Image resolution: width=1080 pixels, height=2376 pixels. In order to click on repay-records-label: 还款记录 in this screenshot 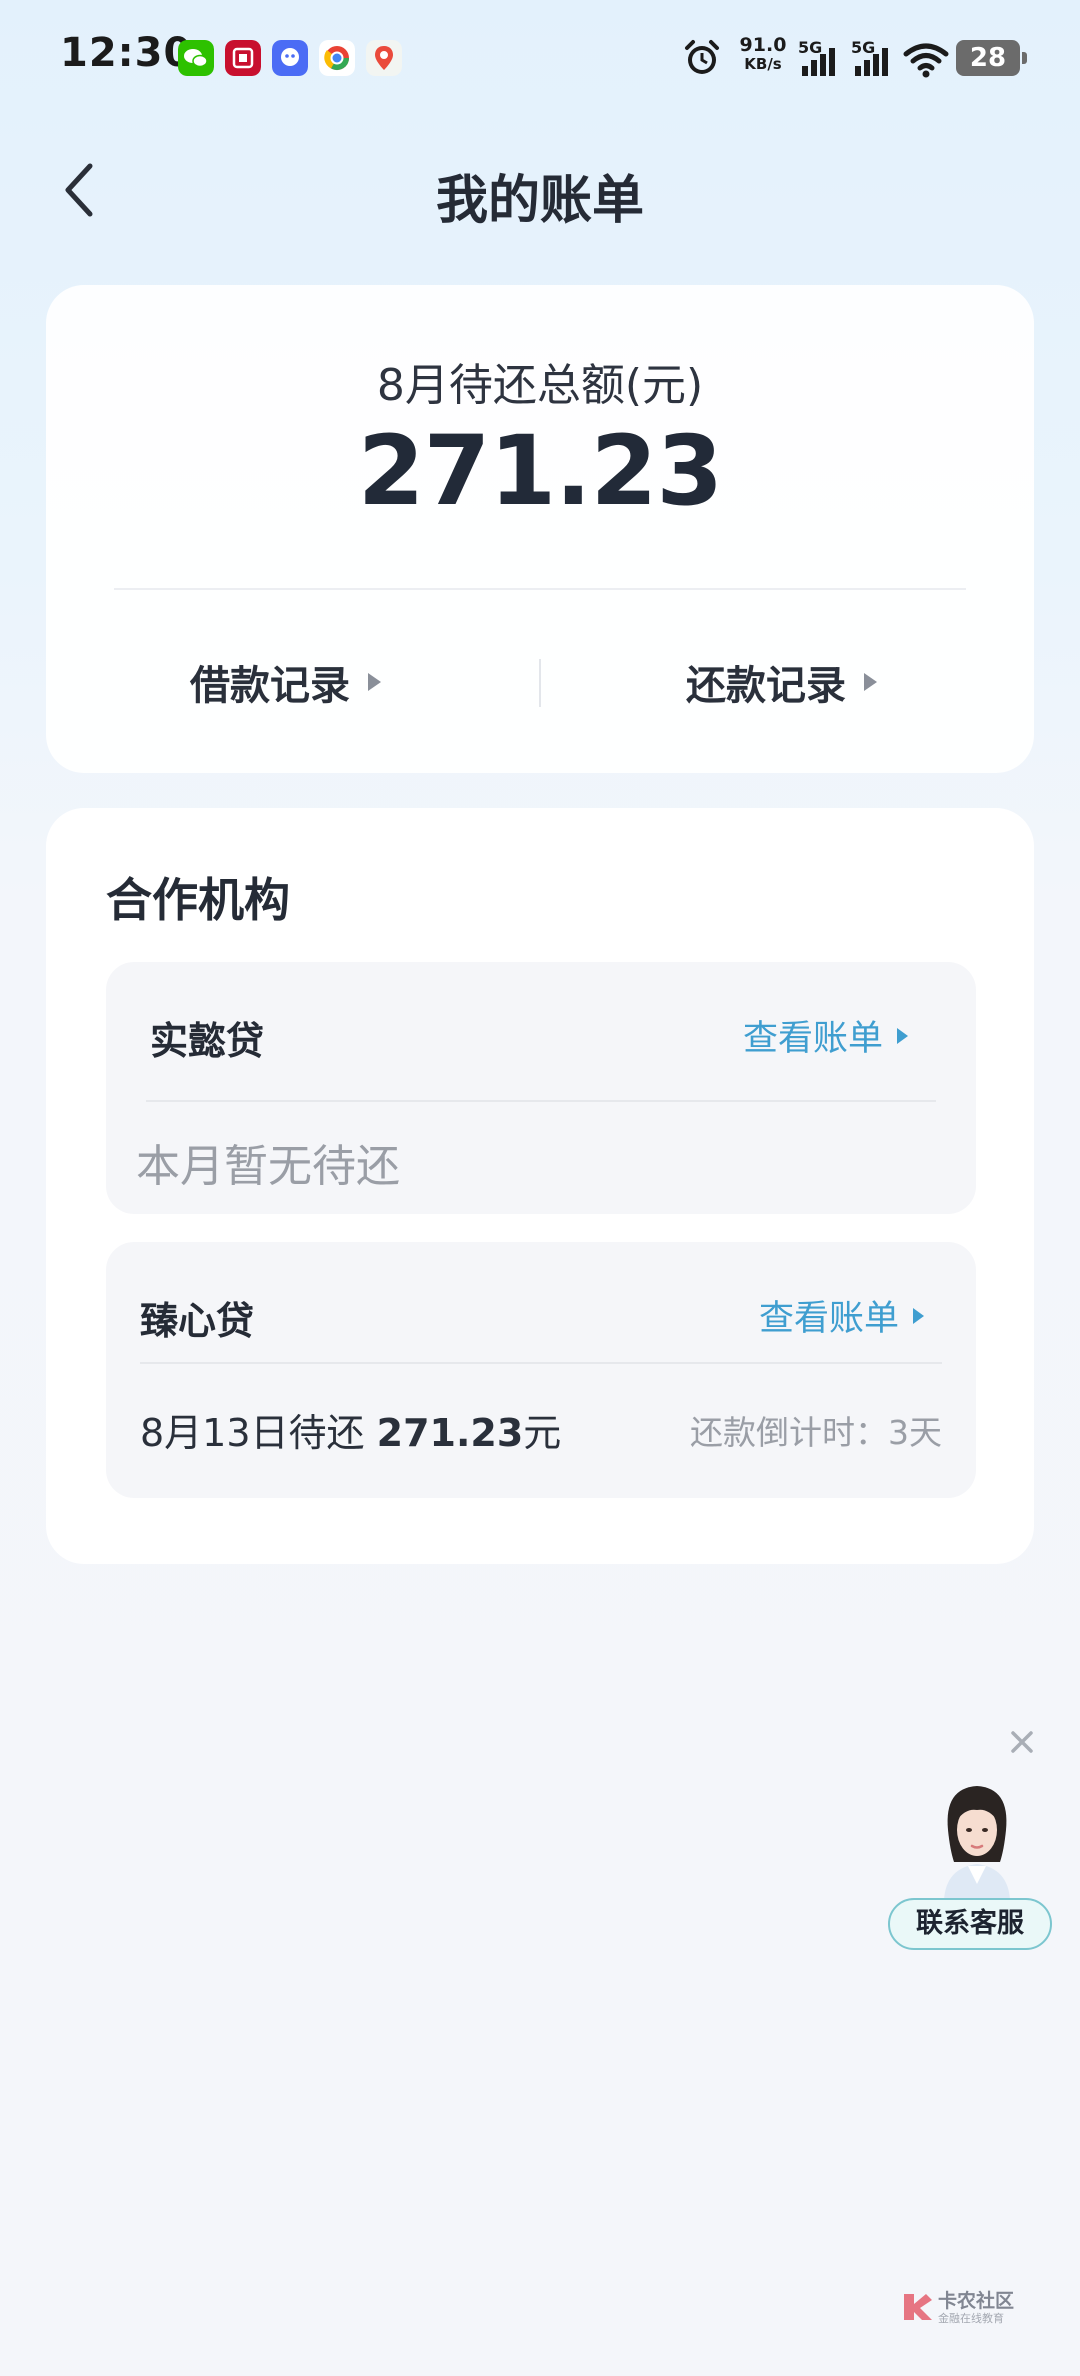, I will do `click(766, 686)`.